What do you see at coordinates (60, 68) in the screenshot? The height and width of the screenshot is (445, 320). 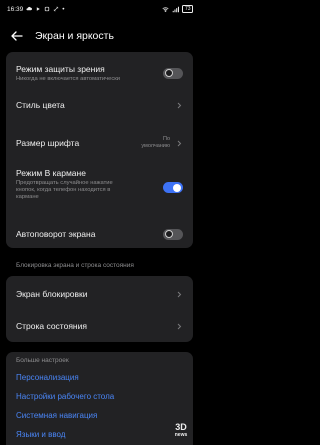 I see `eye-protection-label: Режим защиты зрения` at bounding box center [60, 68].